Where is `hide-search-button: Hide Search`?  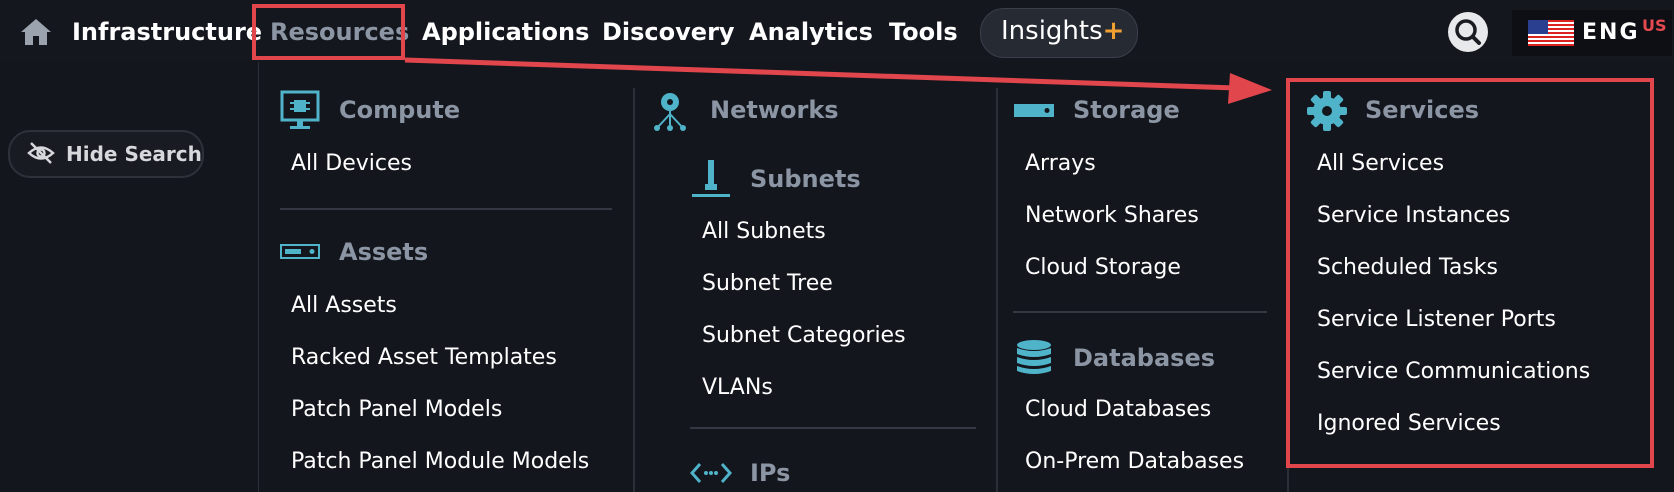 hide-search-button: Hide Search is located at coordinates (106, 154).